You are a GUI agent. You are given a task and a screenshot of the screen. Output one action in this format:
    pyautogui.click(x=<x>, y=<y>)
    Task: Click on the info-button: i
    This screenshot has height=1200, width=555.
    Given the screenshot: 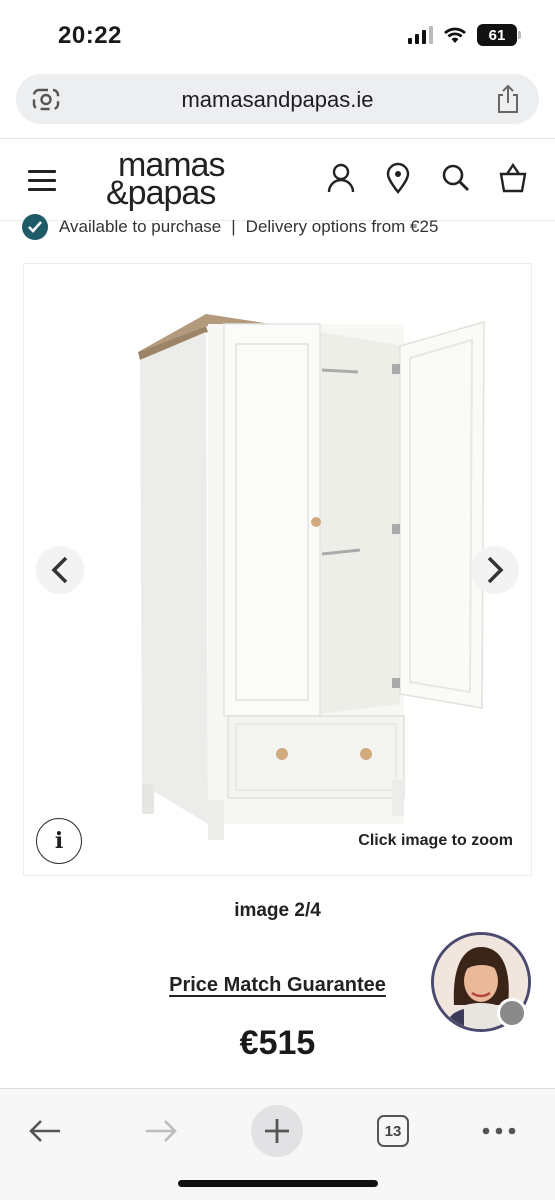 What is the action you would take?
    pyautogui.click(x=59, y=841)
    